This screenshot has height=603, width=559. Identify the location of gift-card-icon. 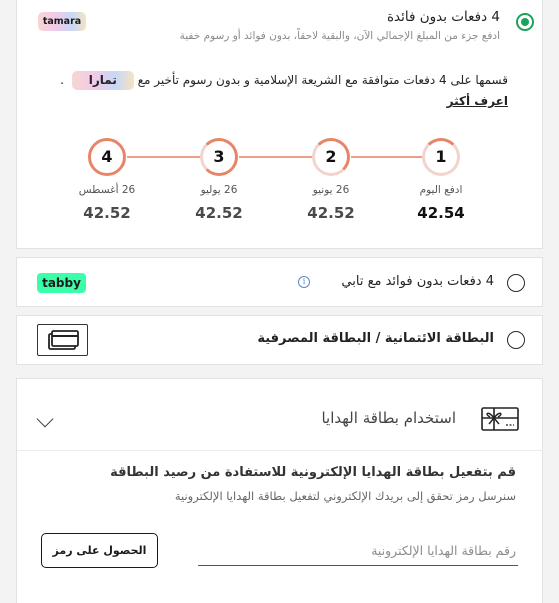
(500, 419).